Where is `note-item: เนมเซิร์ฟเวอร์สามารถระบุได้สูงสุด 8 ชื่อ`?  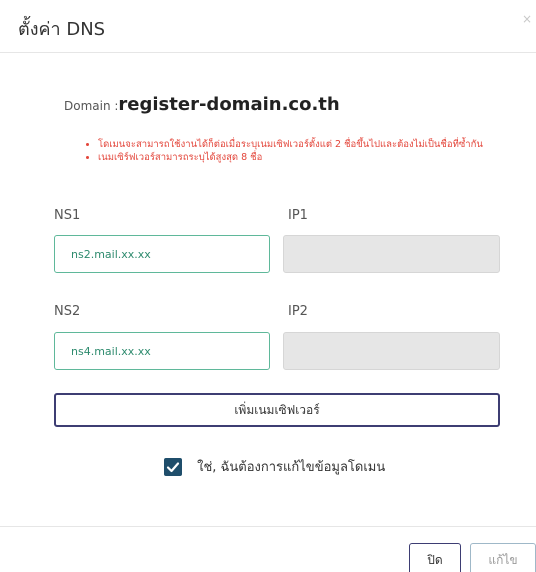
note-item: เนมเซิร์ฟเวอร์สามารถระบุได้สูงสุด 8 ชื่อ is located at coordinates (308, 157).